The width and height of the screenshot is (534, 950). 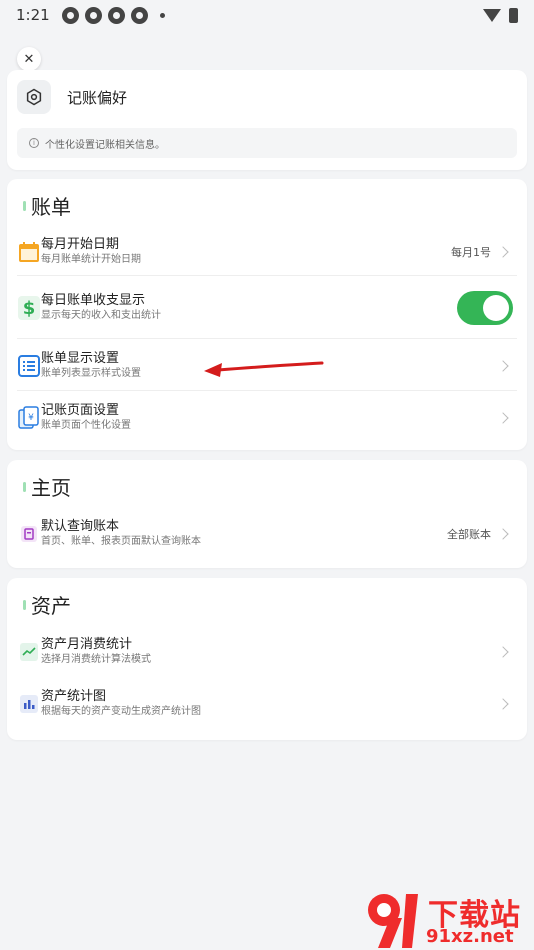 What do you see at coordinates (80, 526) in the screenshot?
I see `row-title: 默认查询账本` at bounding box center [80, 526].